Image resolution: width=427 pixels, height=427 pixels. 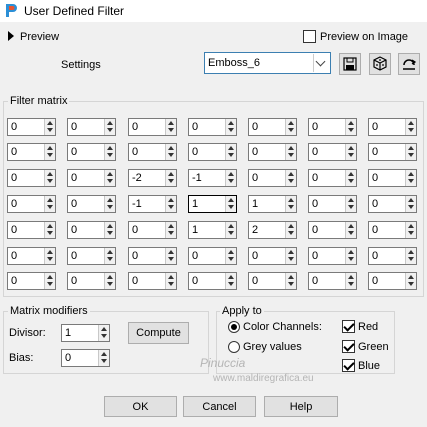 I want to click on matrix-cell-r7-c2: 0, so click(x=91, y=281).